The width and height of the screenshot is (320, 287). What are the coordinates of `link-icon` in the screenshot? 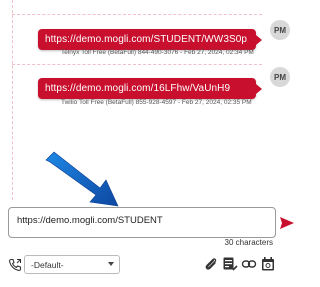 It's located at (249, 264).